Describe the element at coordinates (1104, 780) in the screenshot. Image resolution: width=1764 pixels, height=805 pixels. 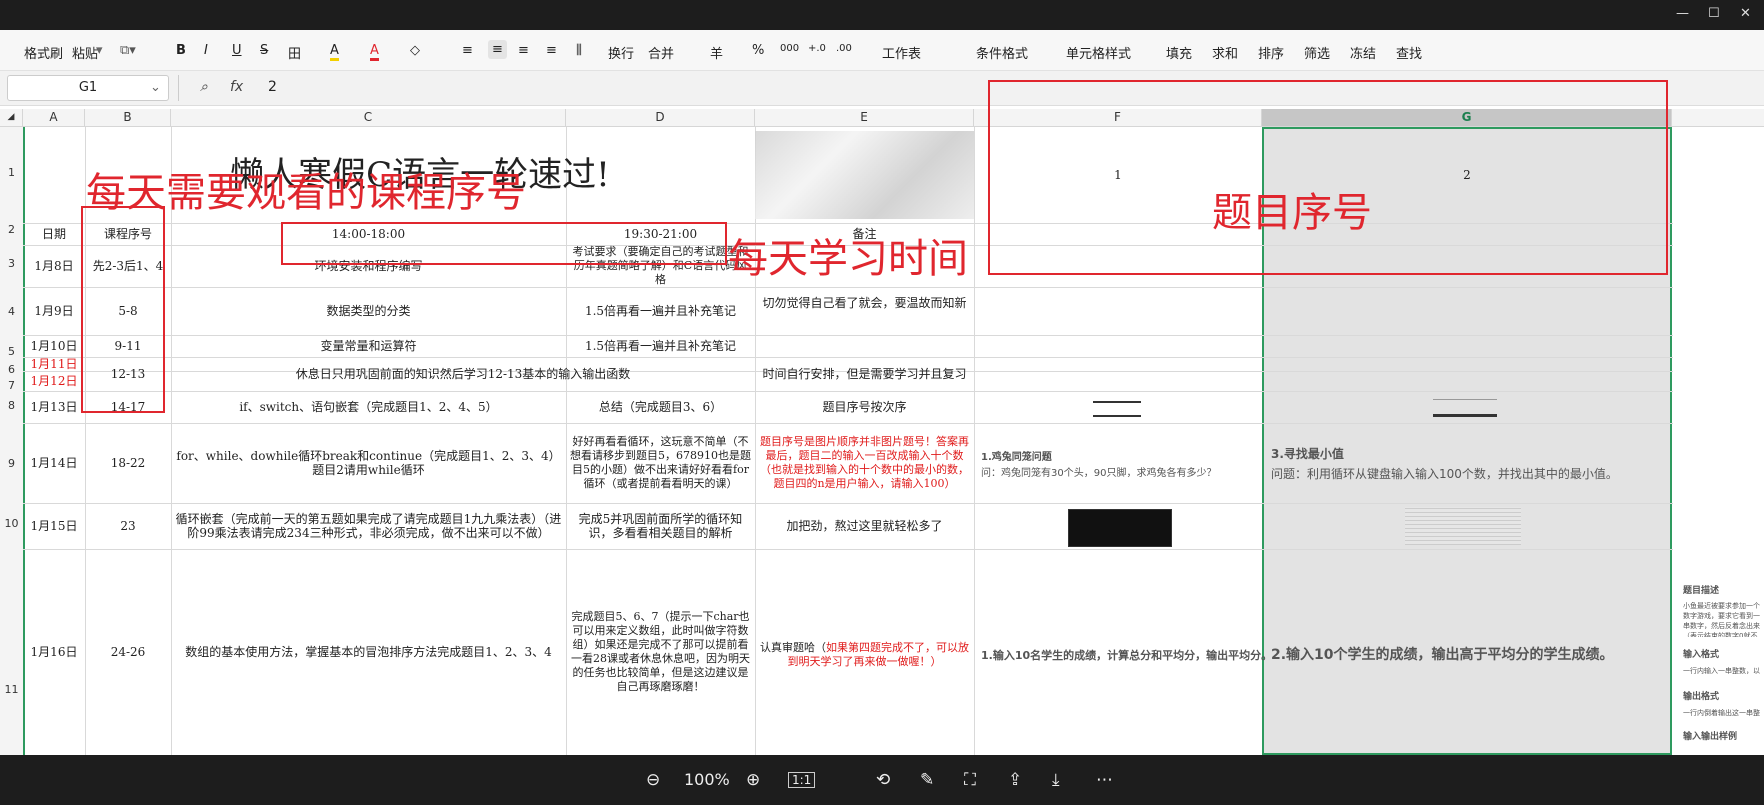
I see `more-icon: ⋯` at that location.